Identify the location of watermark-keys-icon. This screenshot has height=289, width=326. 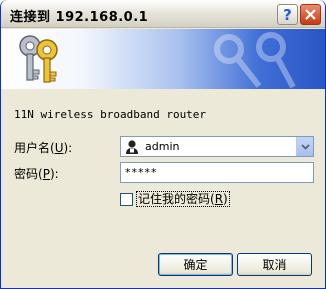
(255, 60).